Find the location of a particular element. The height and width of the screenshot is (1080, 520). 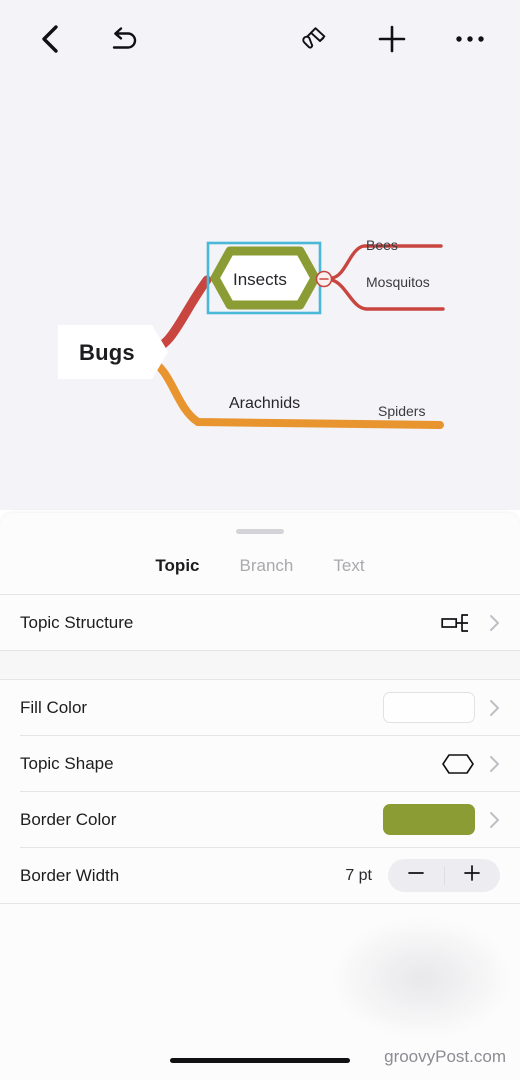

back-button is located at coordinates (50, 39).